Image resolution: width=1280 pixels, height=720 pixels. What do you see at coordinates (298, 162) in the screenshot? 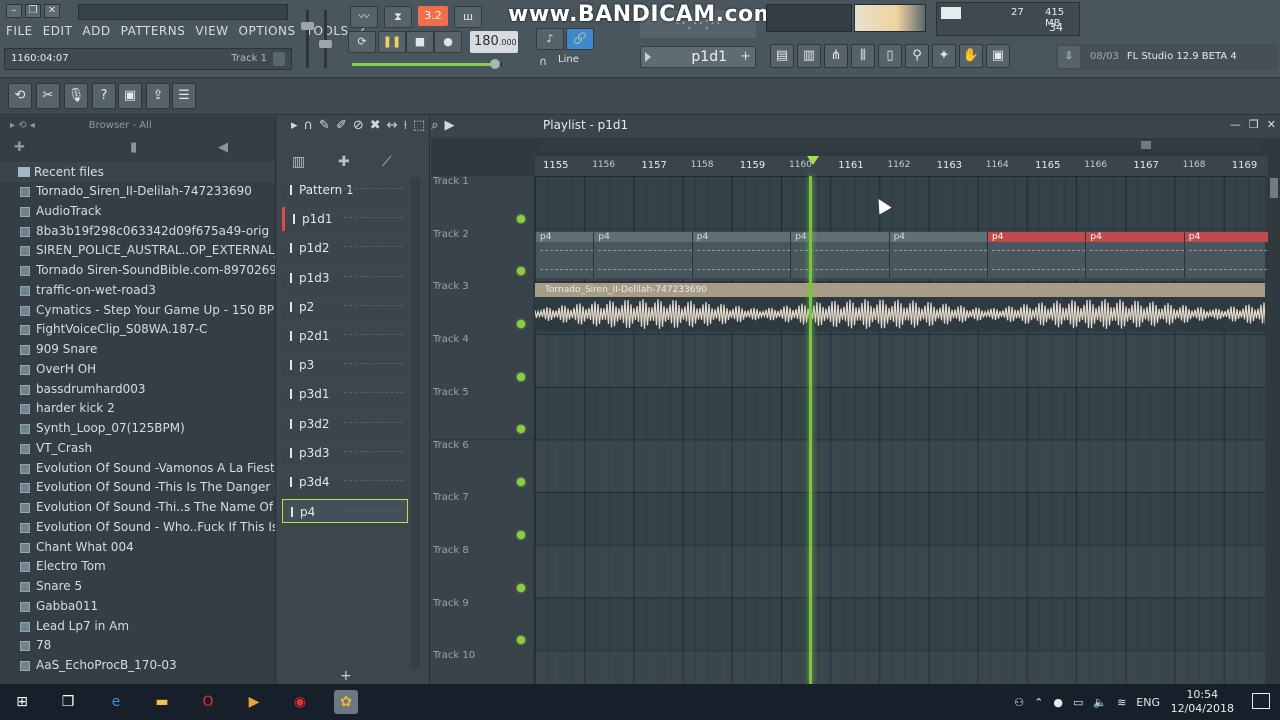
I see `pattern-view-icon: ▥` at bounding box center [298, 162].